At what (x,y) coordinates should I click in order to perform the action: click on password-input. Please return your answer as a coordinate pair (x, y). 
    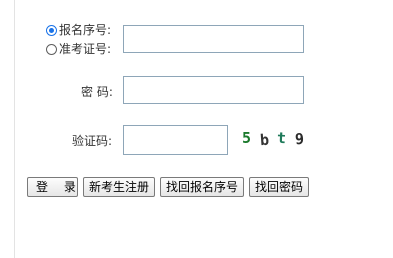
    Looking at the image, I should click on (213, 90).